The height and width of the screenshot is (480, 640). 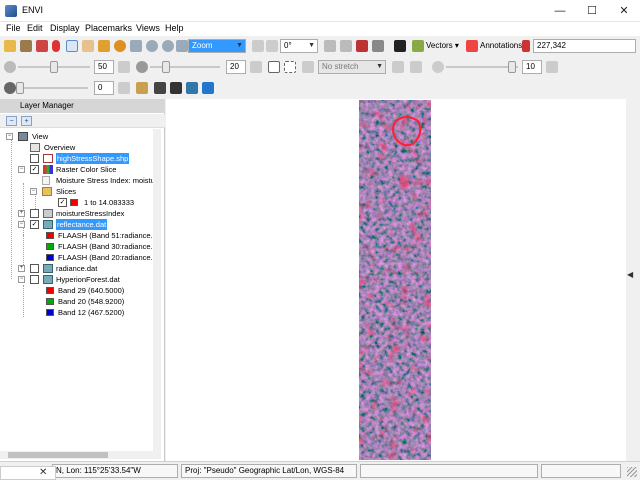 What do you see at coordinates (157, 290) in the screenshot?
I see `layer-tree-vertical-scrollbar` at bounding box center [157, 290].